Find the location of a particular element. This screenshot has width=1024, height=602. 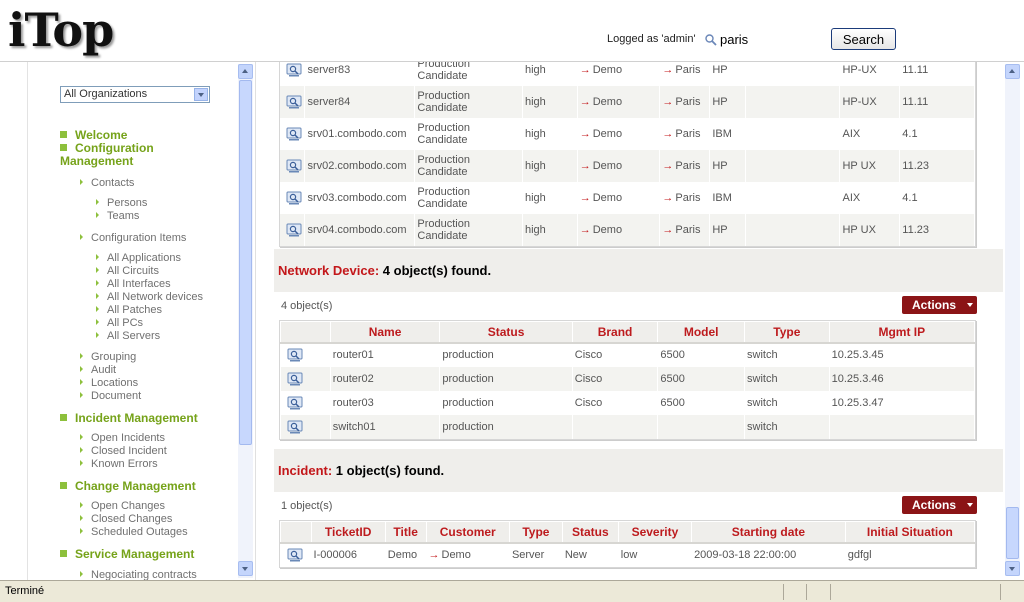

menu-configuration-items: Configuration Items is located at coordinates (133, 238).